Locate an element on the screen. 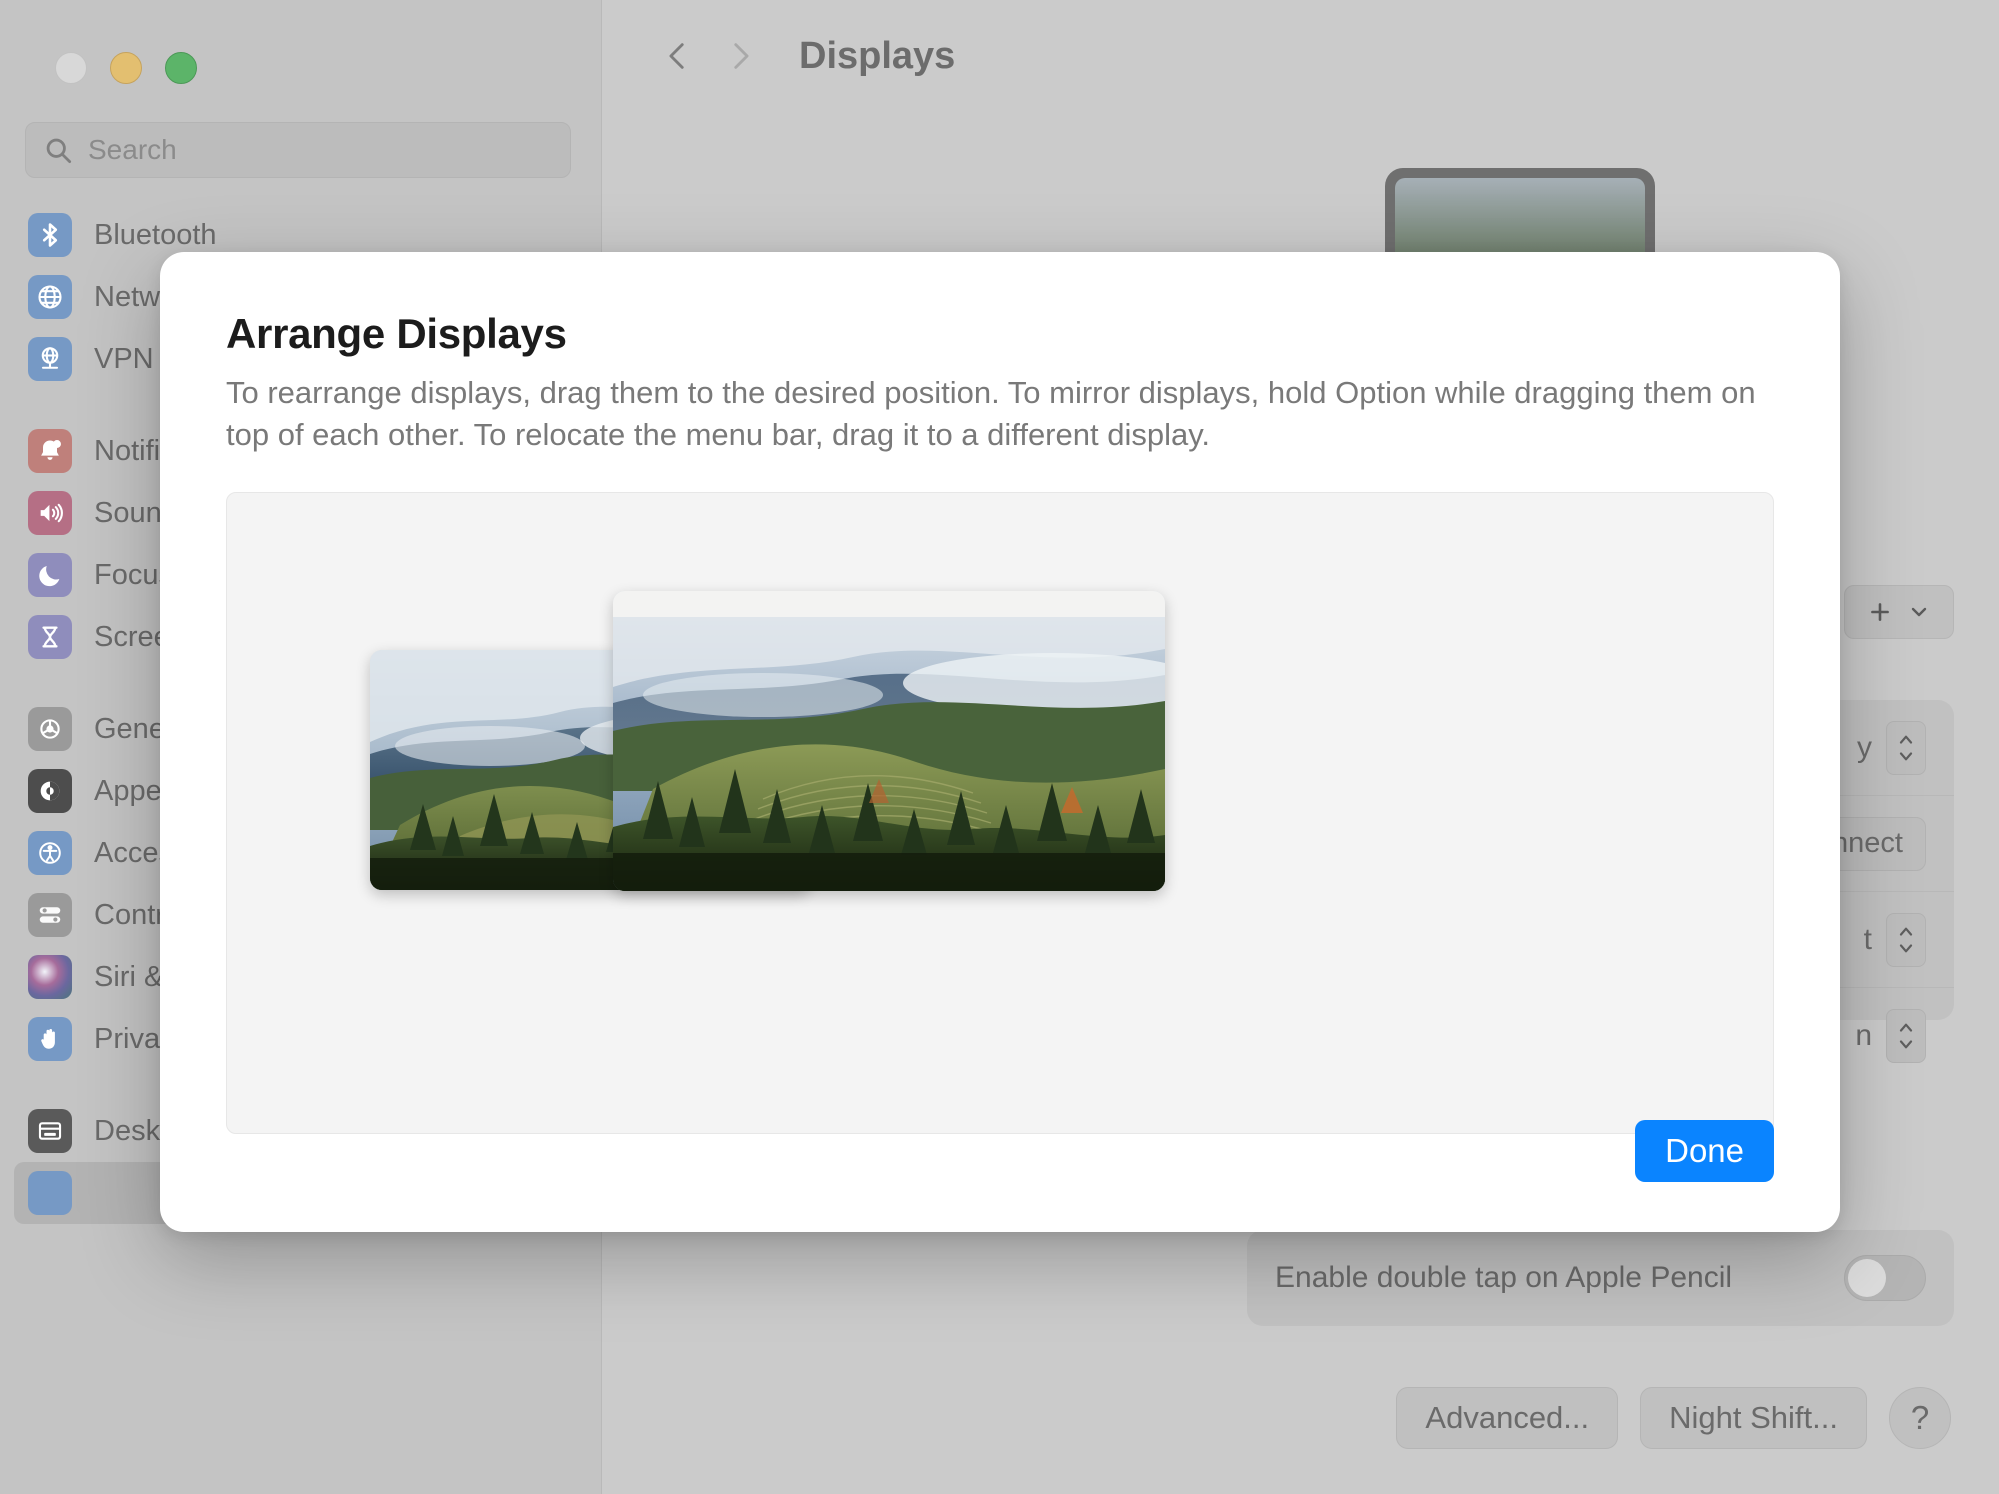 This screenshot has height=1494, width=1999. dialog-footer: Done is located at coordinates (1704, 1151).